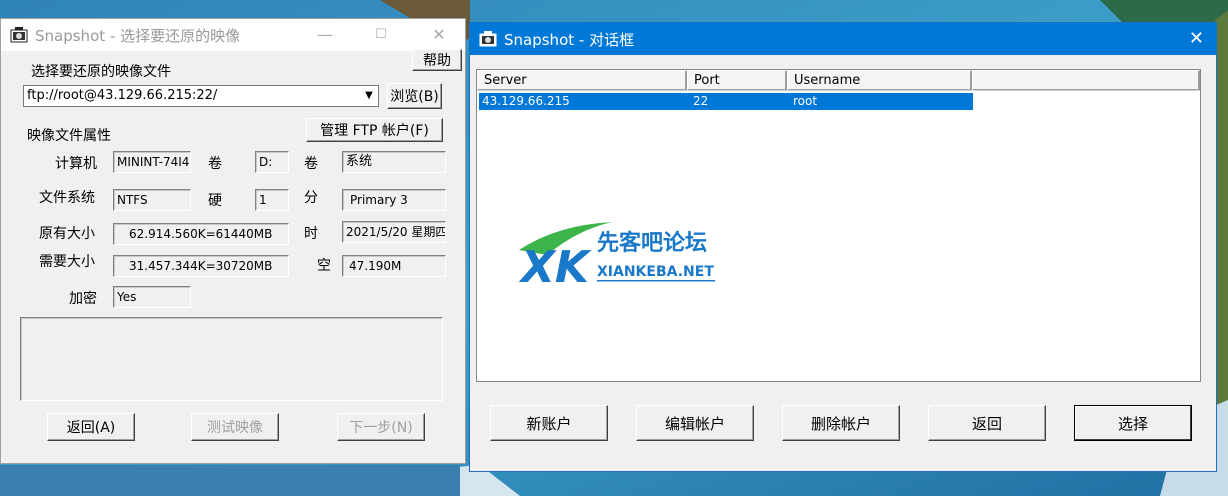 This screenshot has width=1228, height=496. I want to click on watermark-logo: XK 先客吧论坛 XIANKEBA.NET, so click(616, 256).